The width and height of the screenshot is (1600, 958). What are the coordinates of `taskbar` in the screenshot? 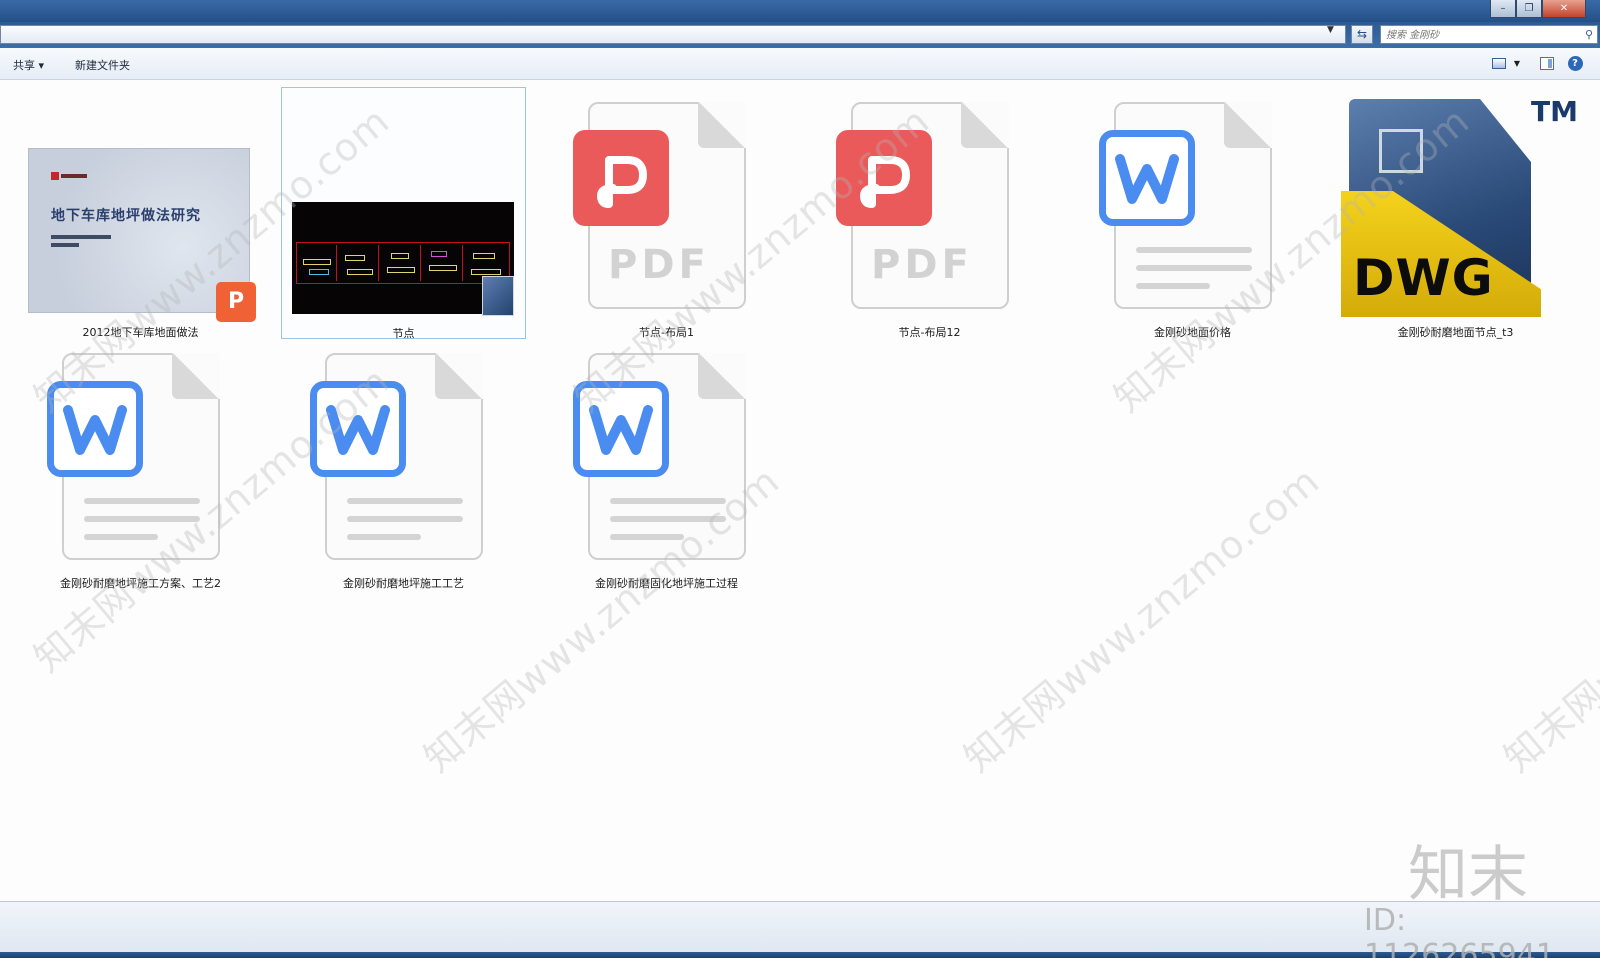 It's located at (800, 955).